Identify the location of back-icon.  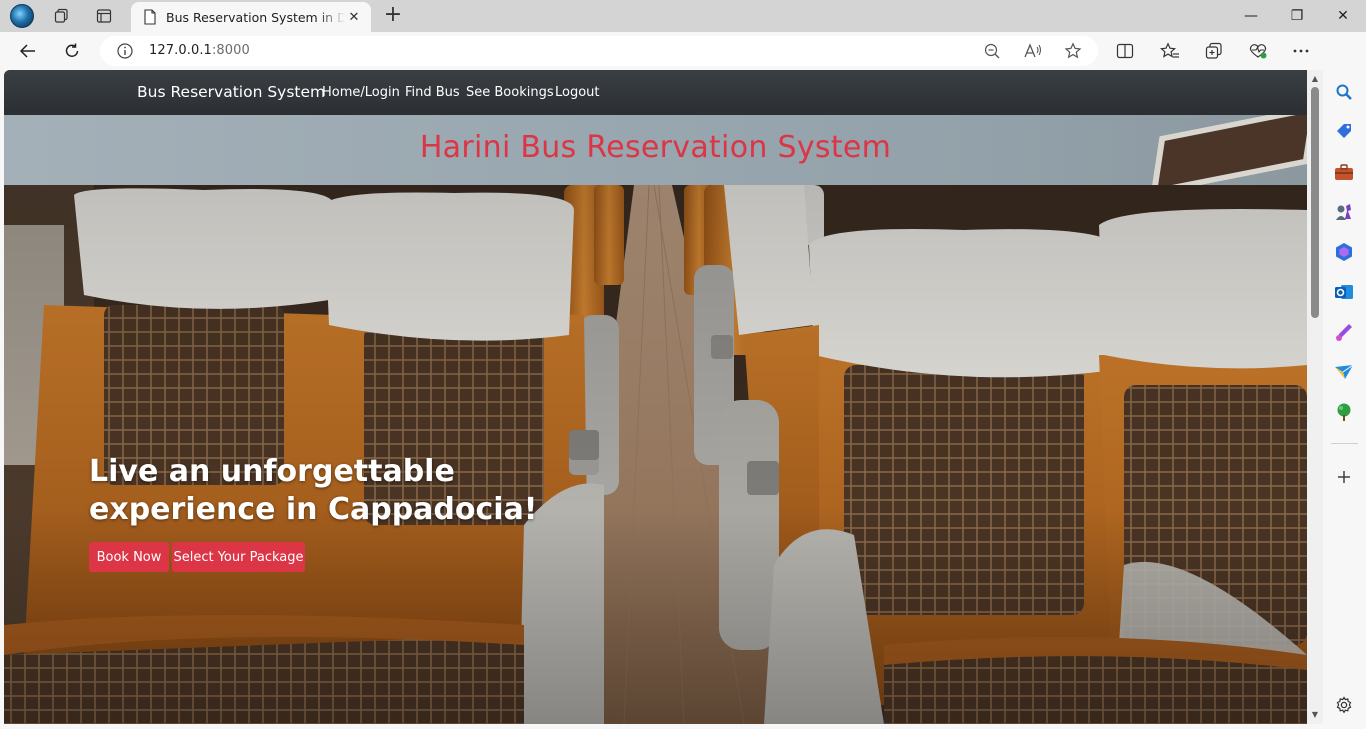
(28, 51).